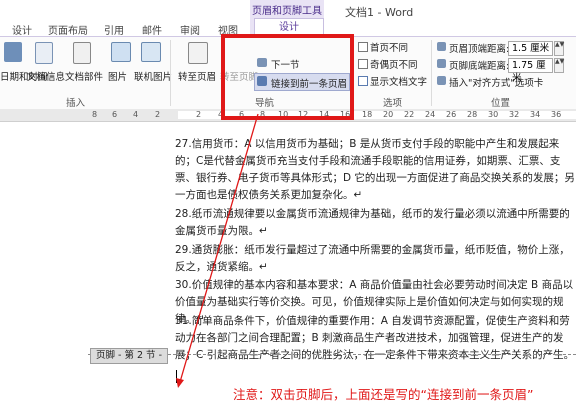  I want to click on annotation-note: 注意：双击页脚后，上面还是写的“连接到前一条页眉”, so click(383, 394).